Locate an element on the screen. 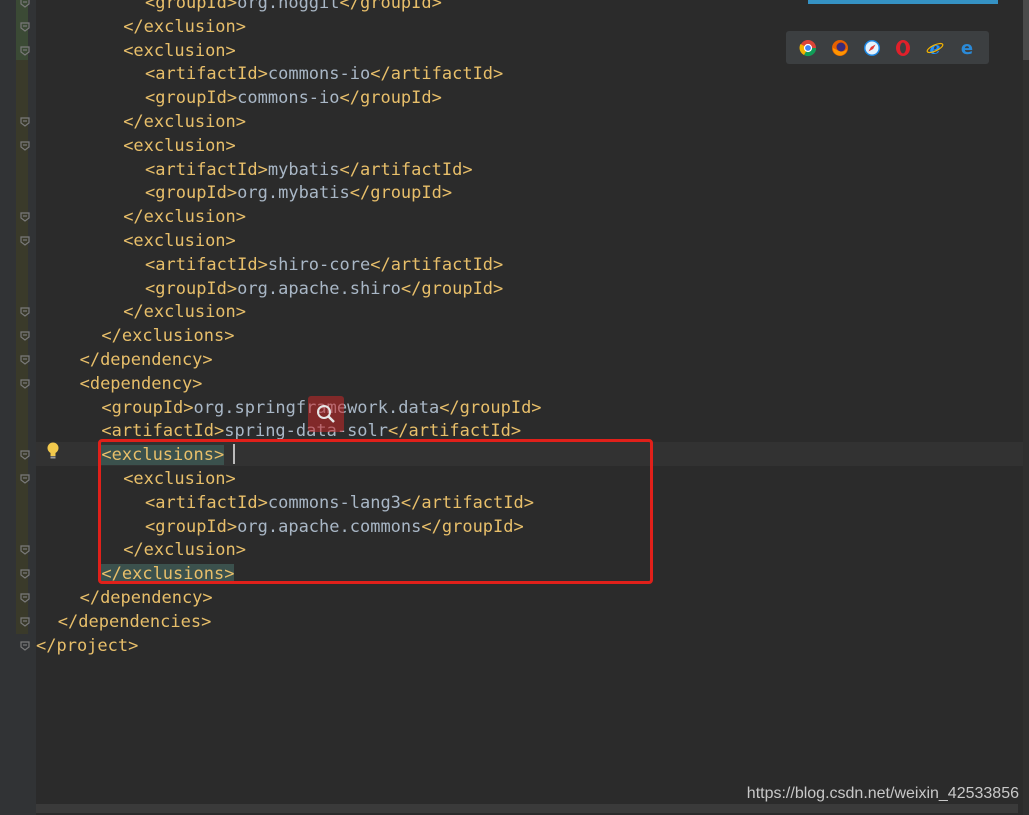 The height and width of the screenshot is (815, 1029). opera-icon is located at coordinates (903, 48).